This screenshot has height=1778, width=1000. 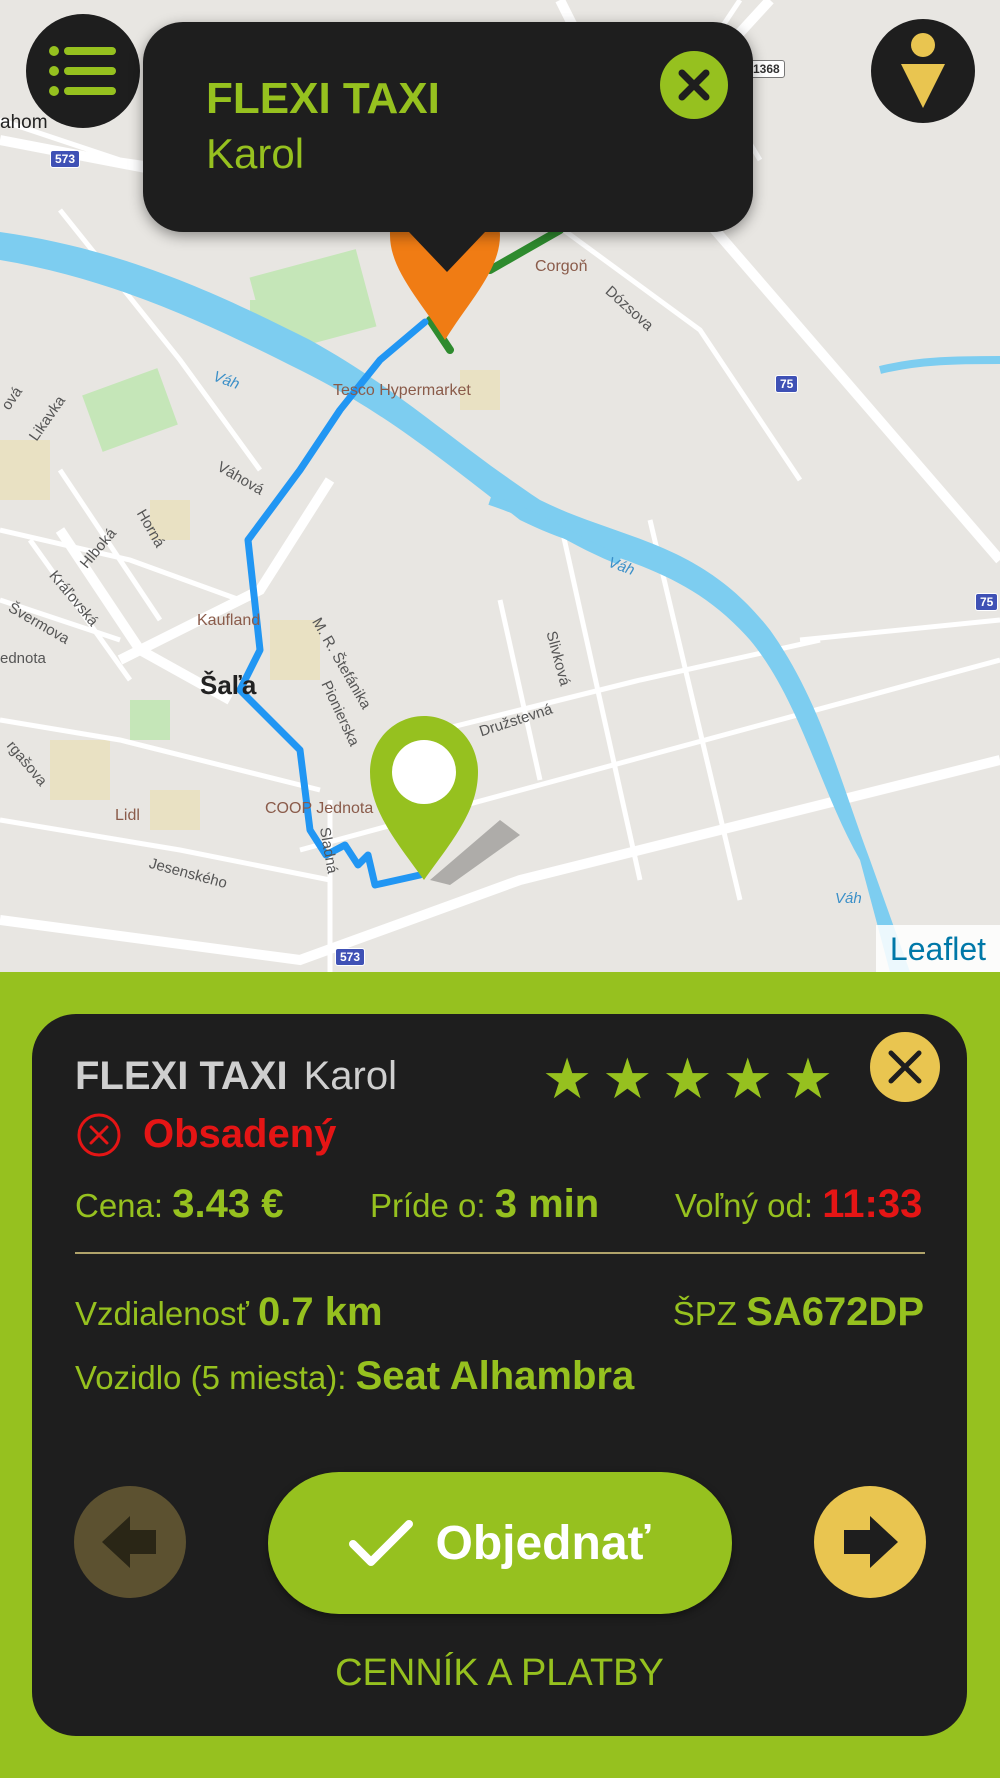 I want to click on pricing-link: CENNÍK A PLATBY, so click(x=499, y=1673).